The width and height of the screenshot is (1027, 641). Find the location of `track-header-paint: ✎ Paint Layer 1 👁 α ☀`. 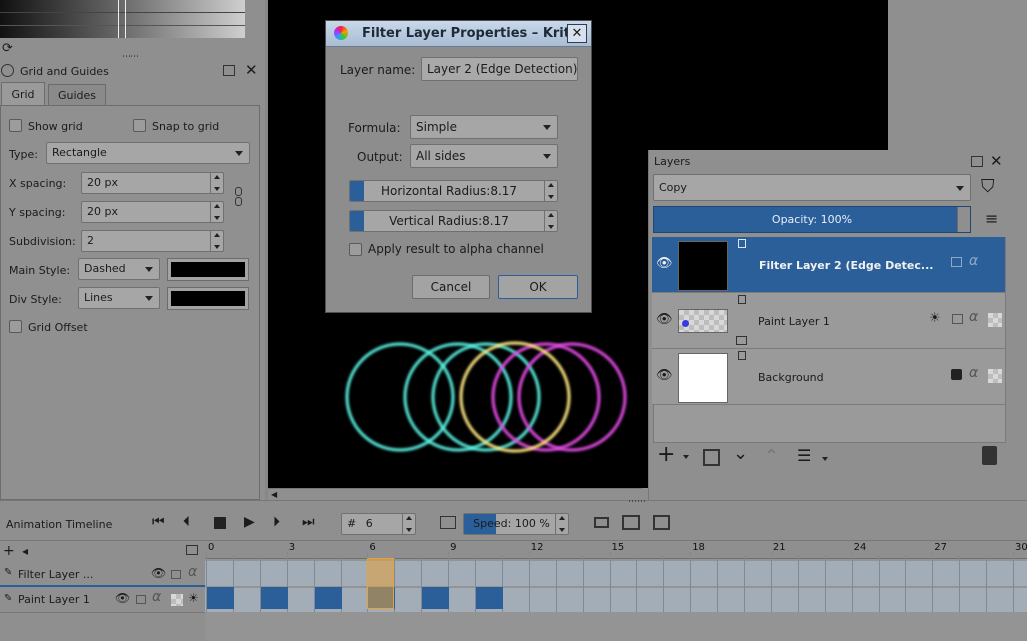

track-header-paint: ✎ Paint Layer 1 👁 α ☀ is located at coordinates (102, 601).